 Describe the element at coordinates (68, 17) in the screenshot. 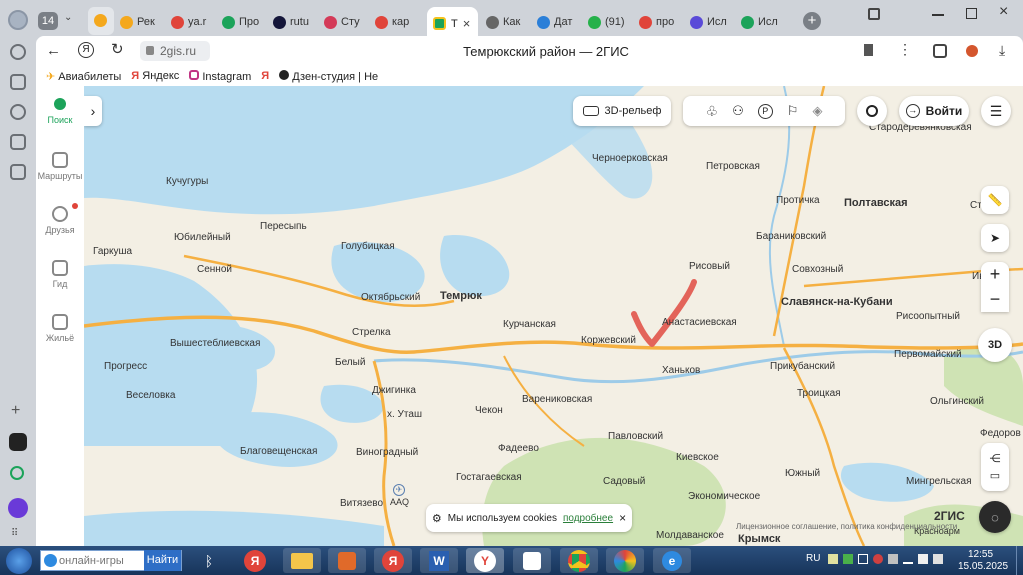

I see `chevron-down-icon: ⌄` at that location.